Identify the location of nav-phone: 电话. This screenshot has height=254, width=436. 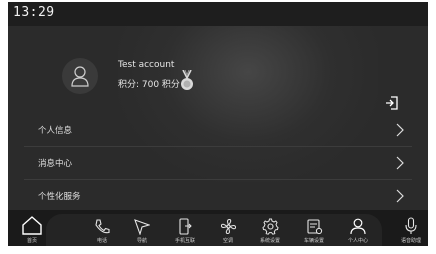
(102, 228).